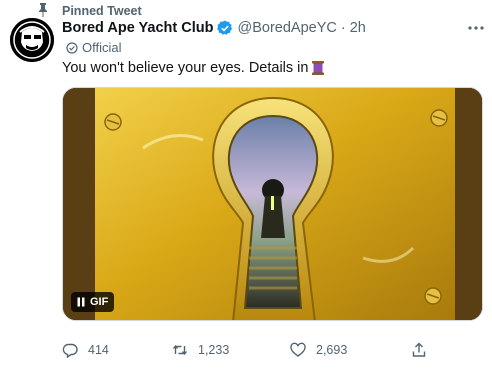 The image size is (492, 382). Describe the element at coordinates (81, 302) in the screenshot. I see `pause-icon` at that location.